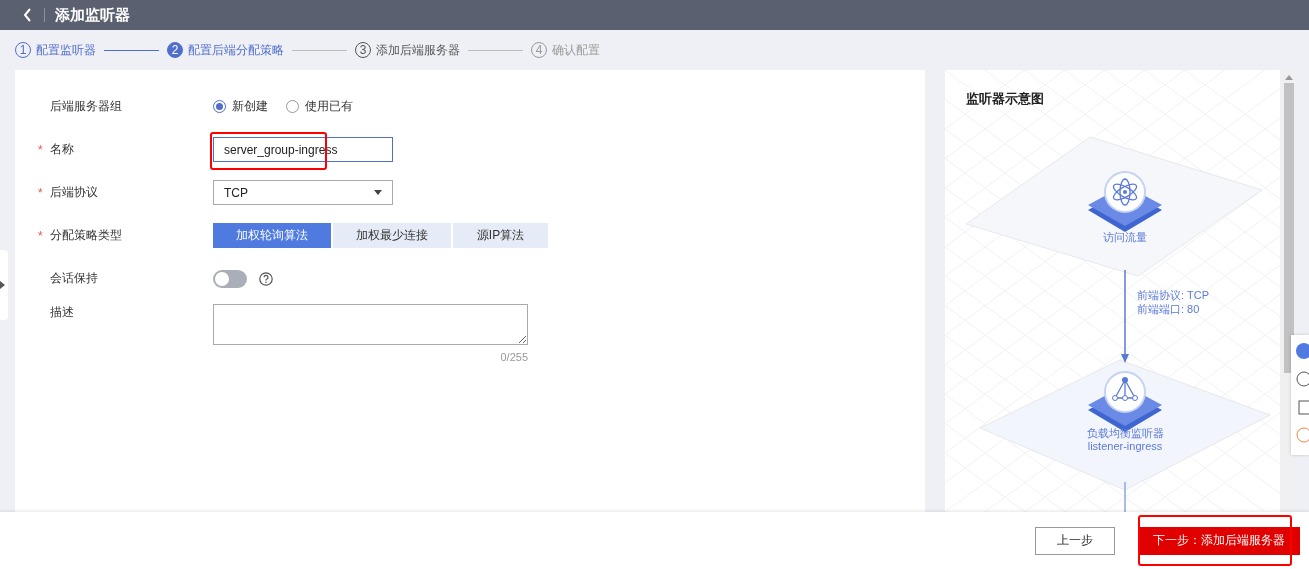 This screenshot has width=1309, height=569. What do you see at coordinates (66, 50) in the screenshot?
I see `step-label: 配置监听器` at bounding box center [66, 50].